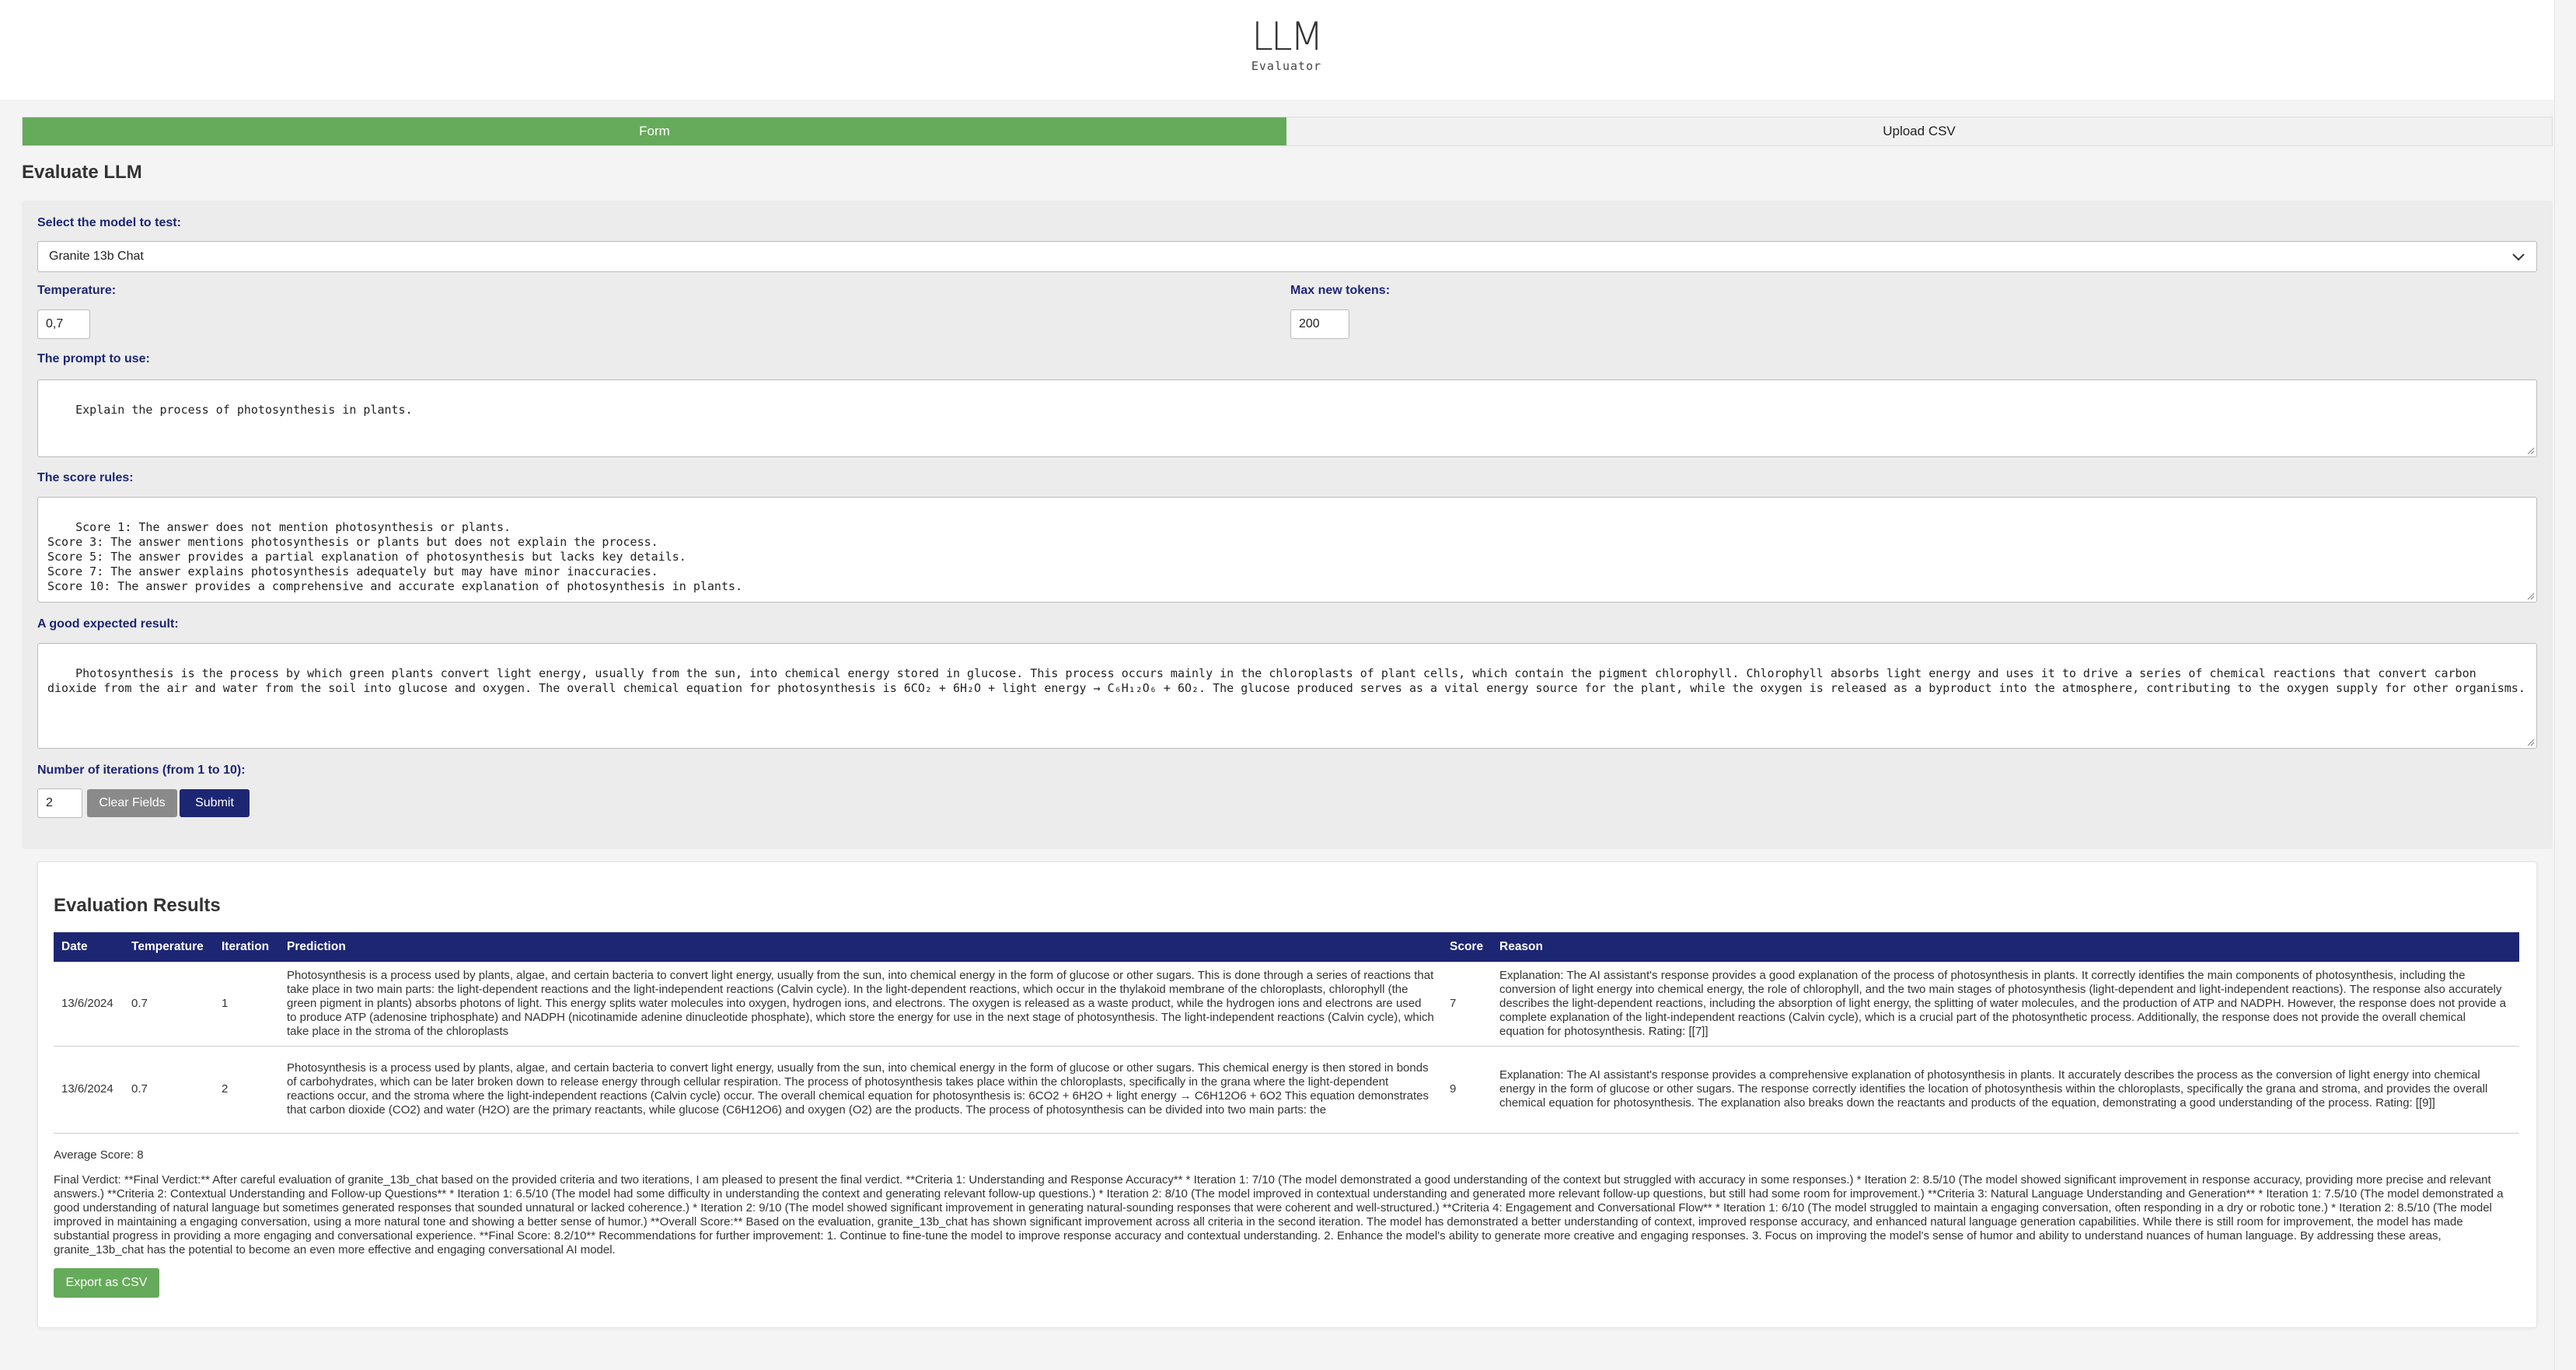  What do you see at coordinates (2519, 257) in the screenshot?
I see `chevron-down-icon` at bounding box center [2519, 257].